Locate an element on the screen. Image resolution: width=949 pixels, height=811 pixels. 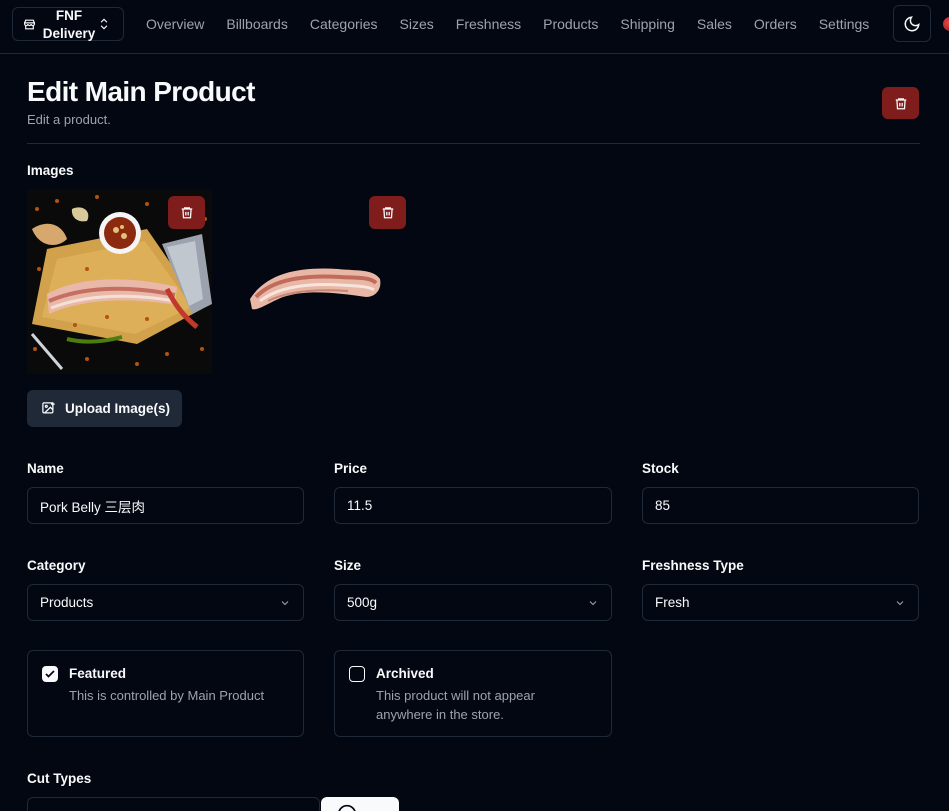
category-label: Category is located at coordinates (56, 565).